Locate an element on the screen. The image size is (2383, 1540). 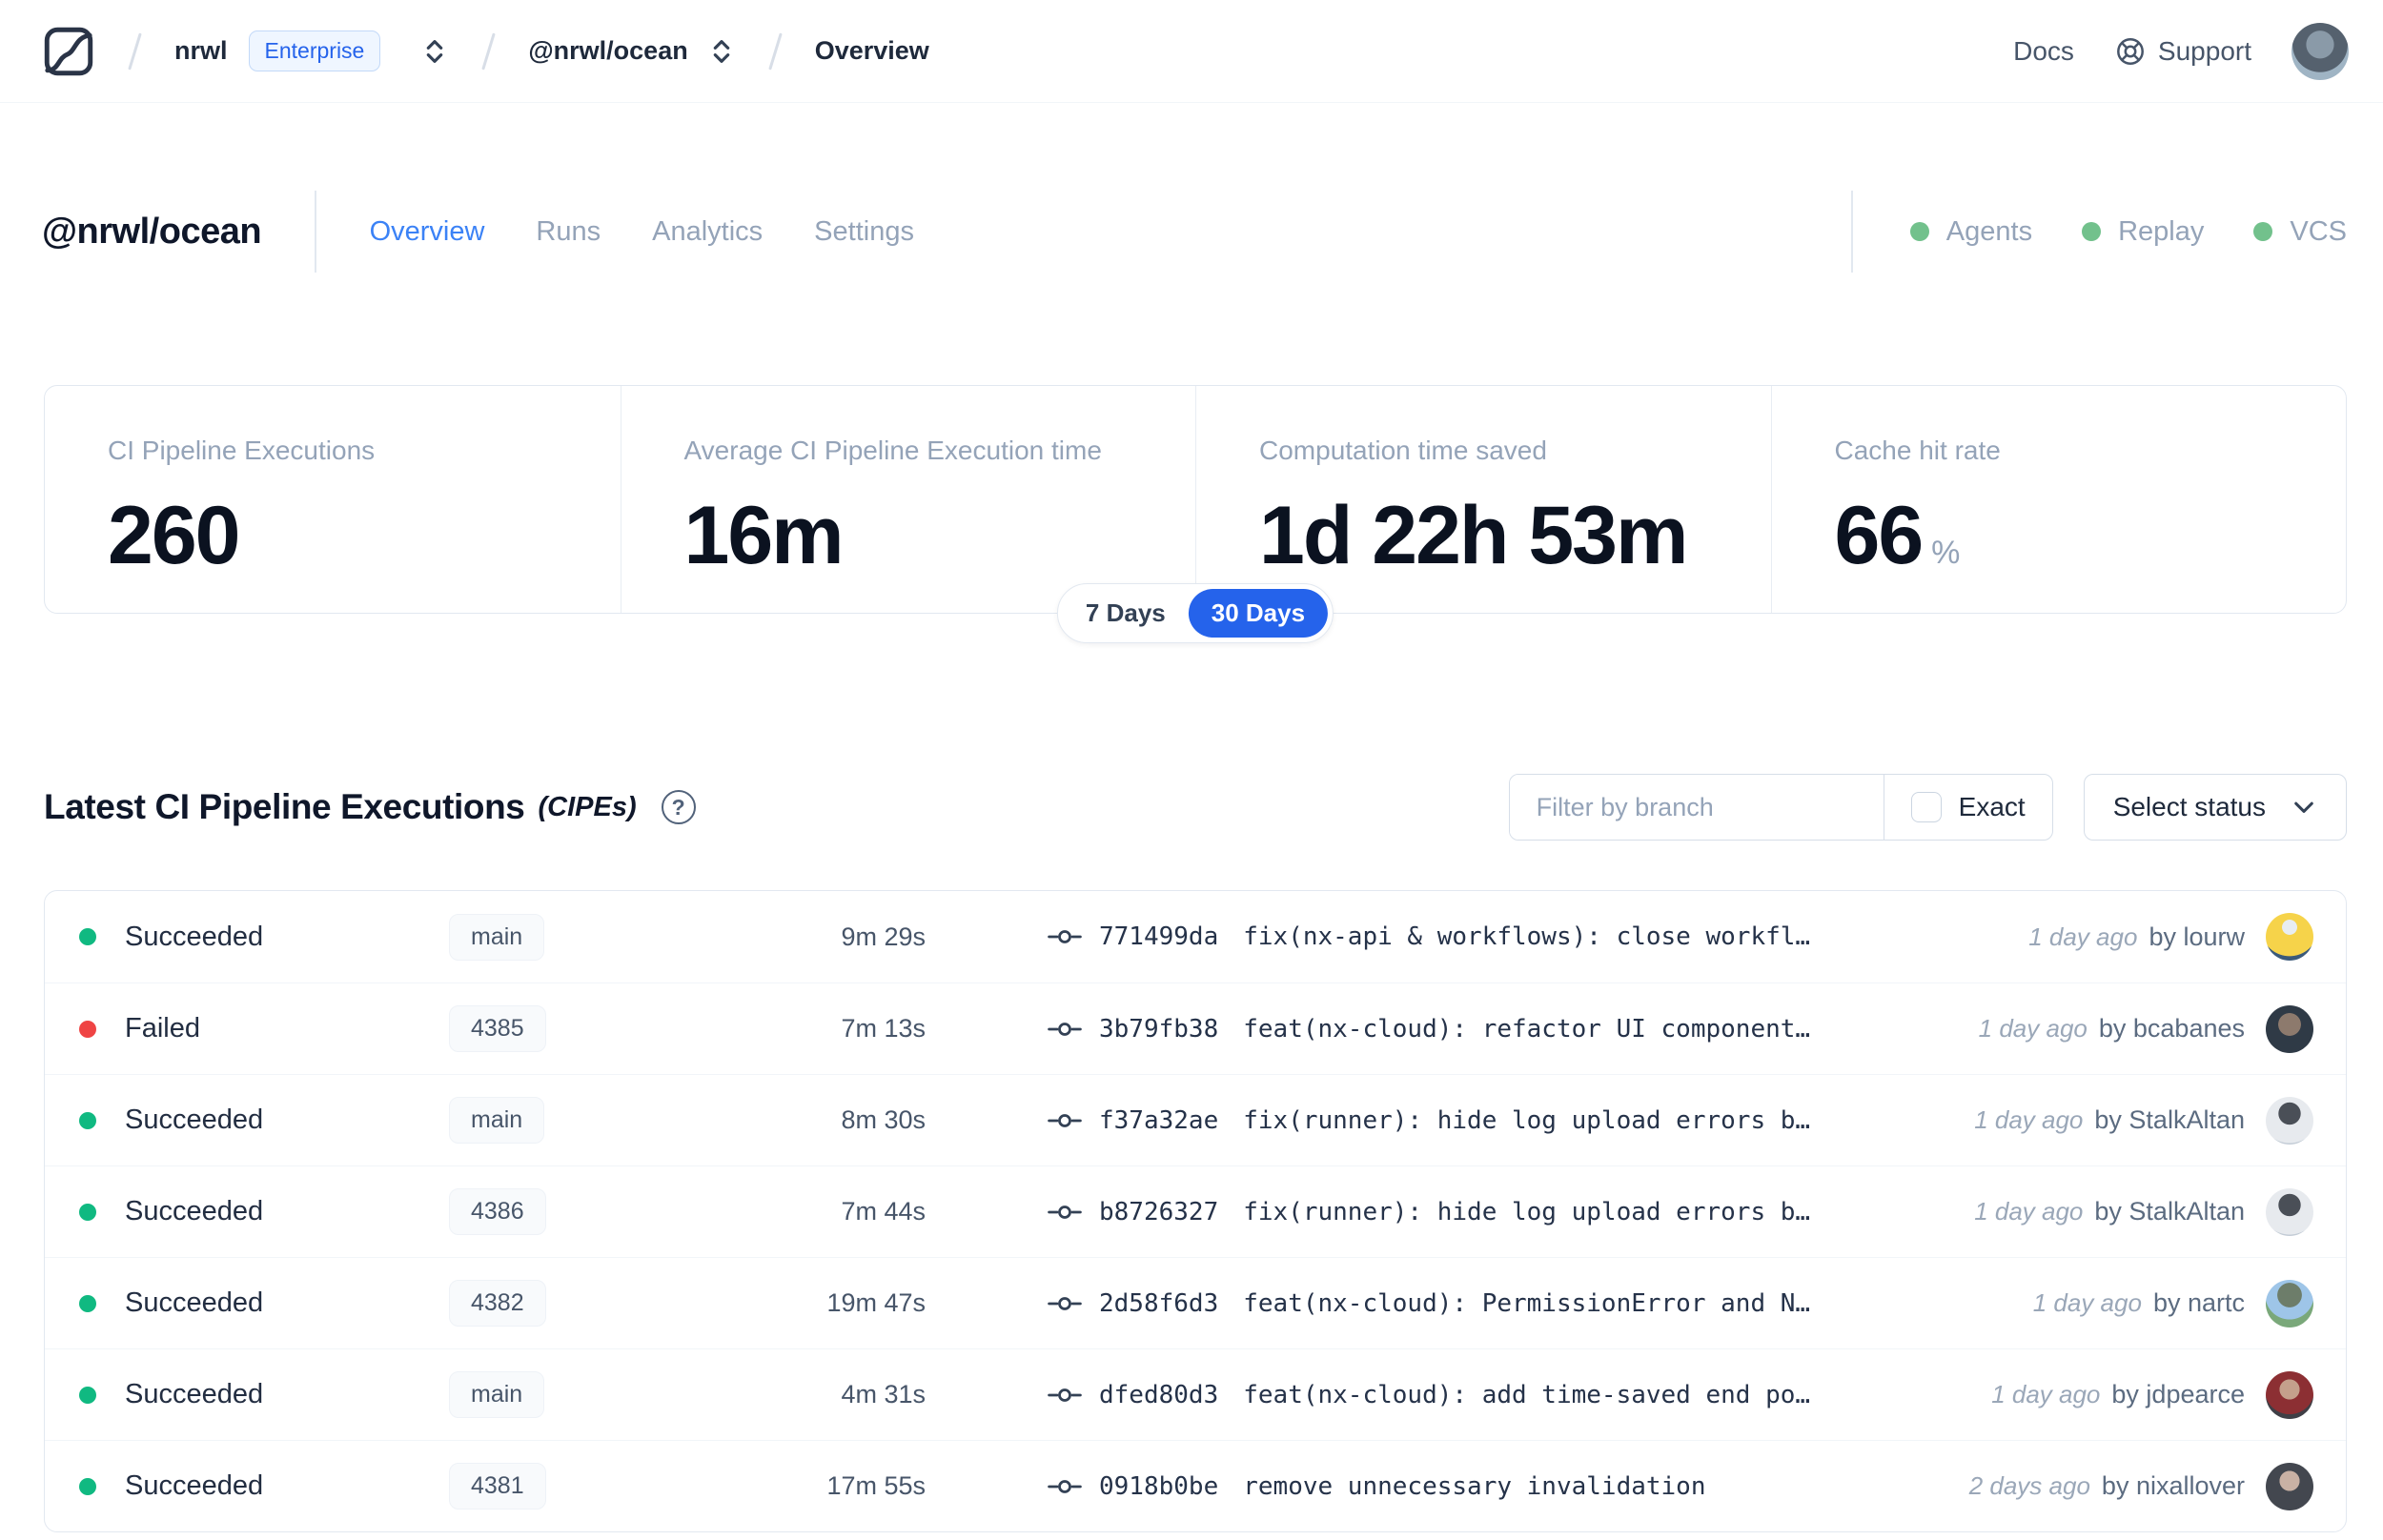
breadcrumb-workspace: @nrwl/ocean is located at coordinates (608, 51).